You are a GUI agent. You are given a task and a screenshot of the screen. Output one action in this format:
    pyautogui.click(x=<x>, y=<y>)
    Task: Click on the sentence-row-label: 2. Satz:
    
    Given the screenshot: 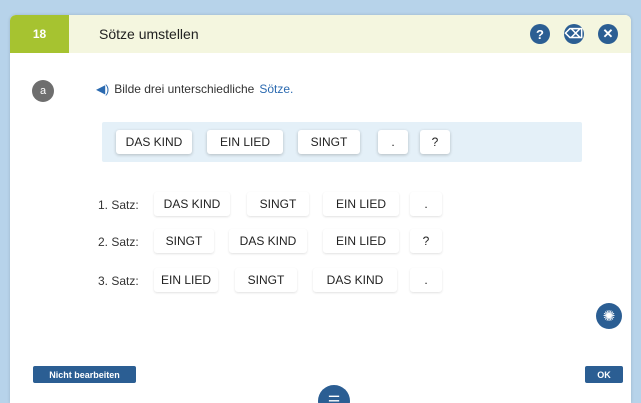 What is the action you would take?
    pyautogui.click(x=118, y=242)
    